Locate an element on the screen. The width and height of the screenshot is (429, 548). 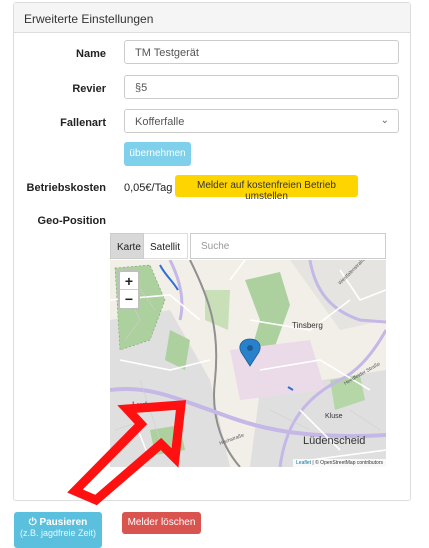
fallenart-value: Kofferfalle is located at coordinates (160, 122).